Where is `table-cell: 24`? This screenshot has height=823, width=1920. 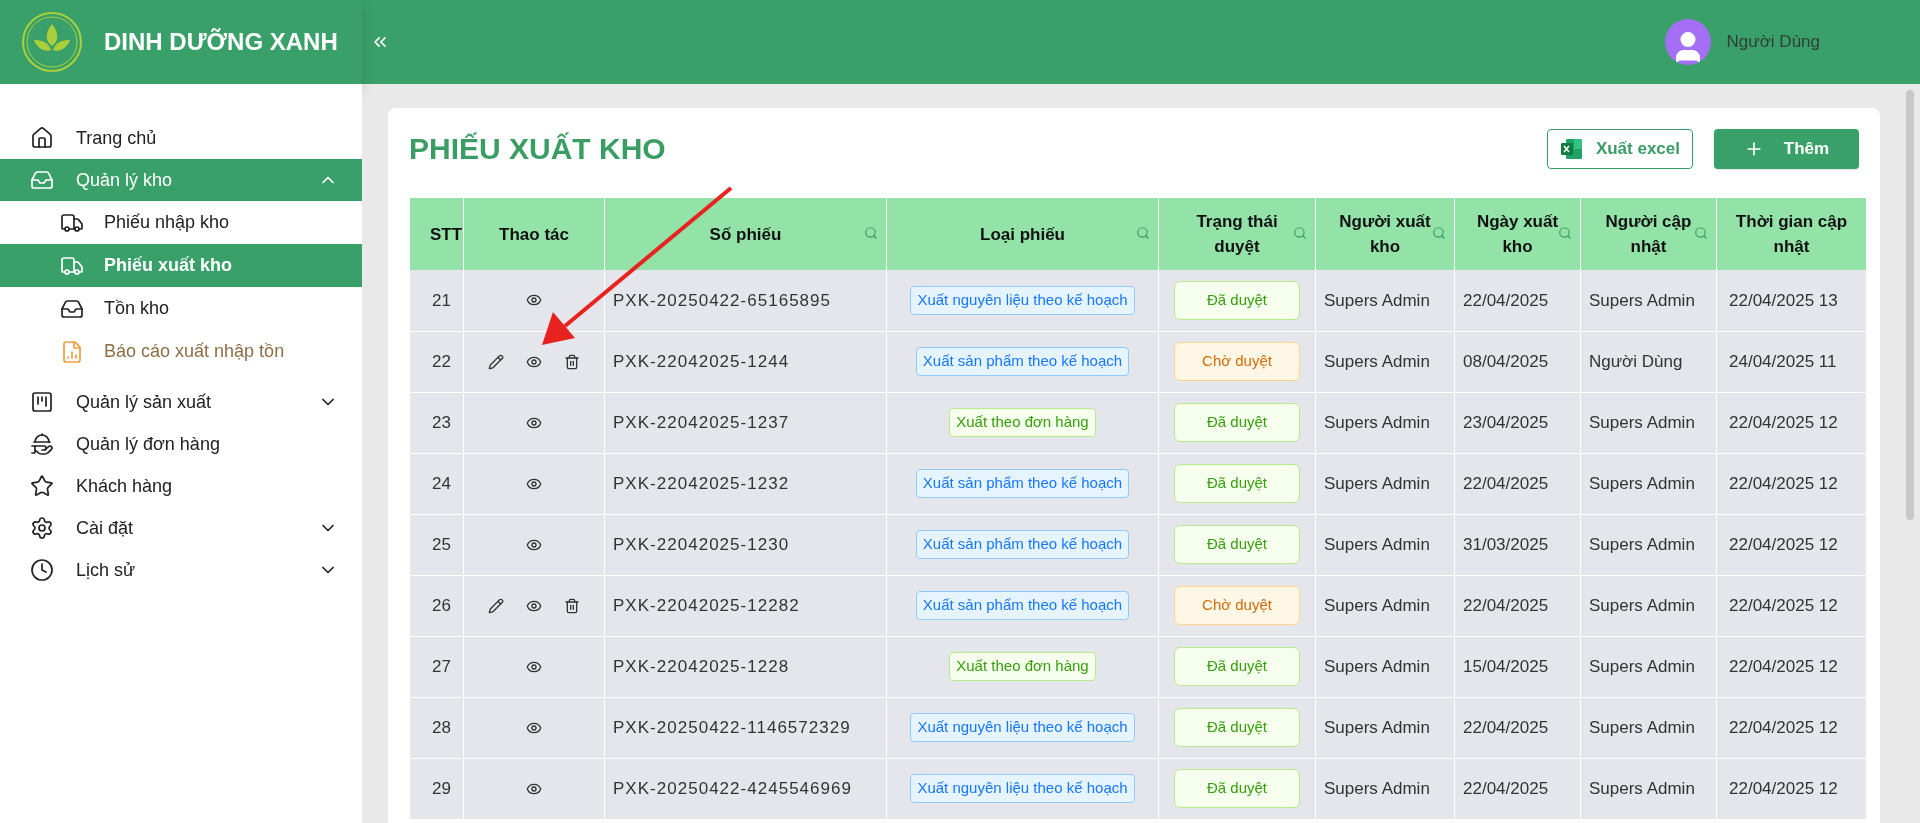 table-cell: 24 is located at coordinates (436, 483).